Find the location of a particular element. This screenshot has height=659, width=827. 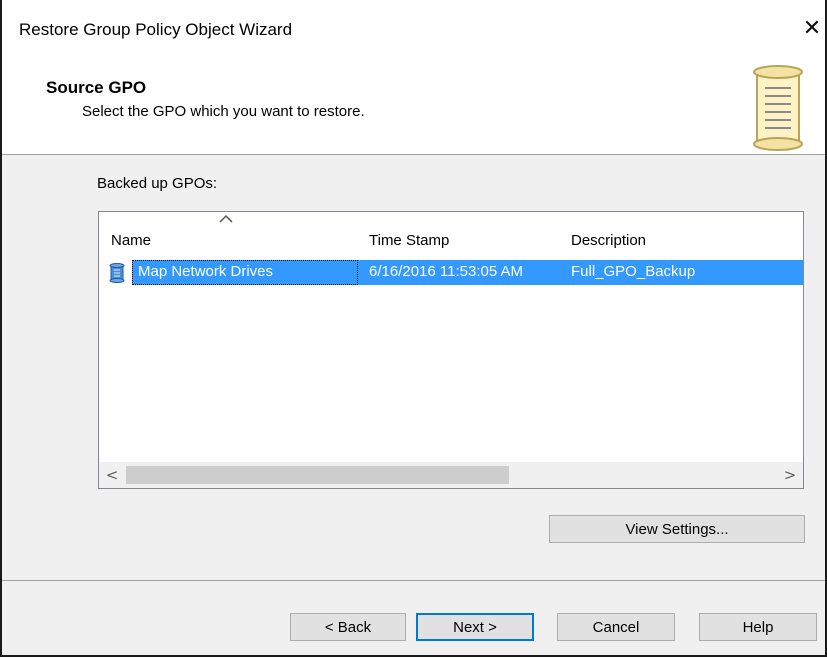

help-button: Help is located at coordinates (758, 627).